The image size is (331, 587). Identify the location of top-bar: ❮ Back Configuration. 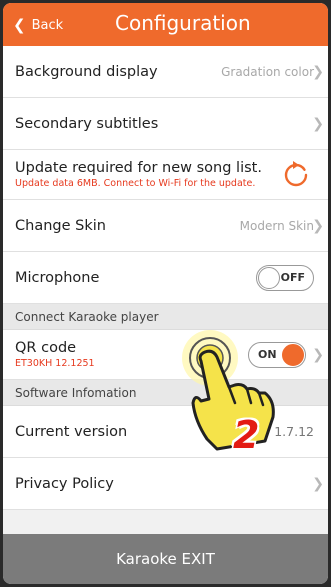
(165, 24).